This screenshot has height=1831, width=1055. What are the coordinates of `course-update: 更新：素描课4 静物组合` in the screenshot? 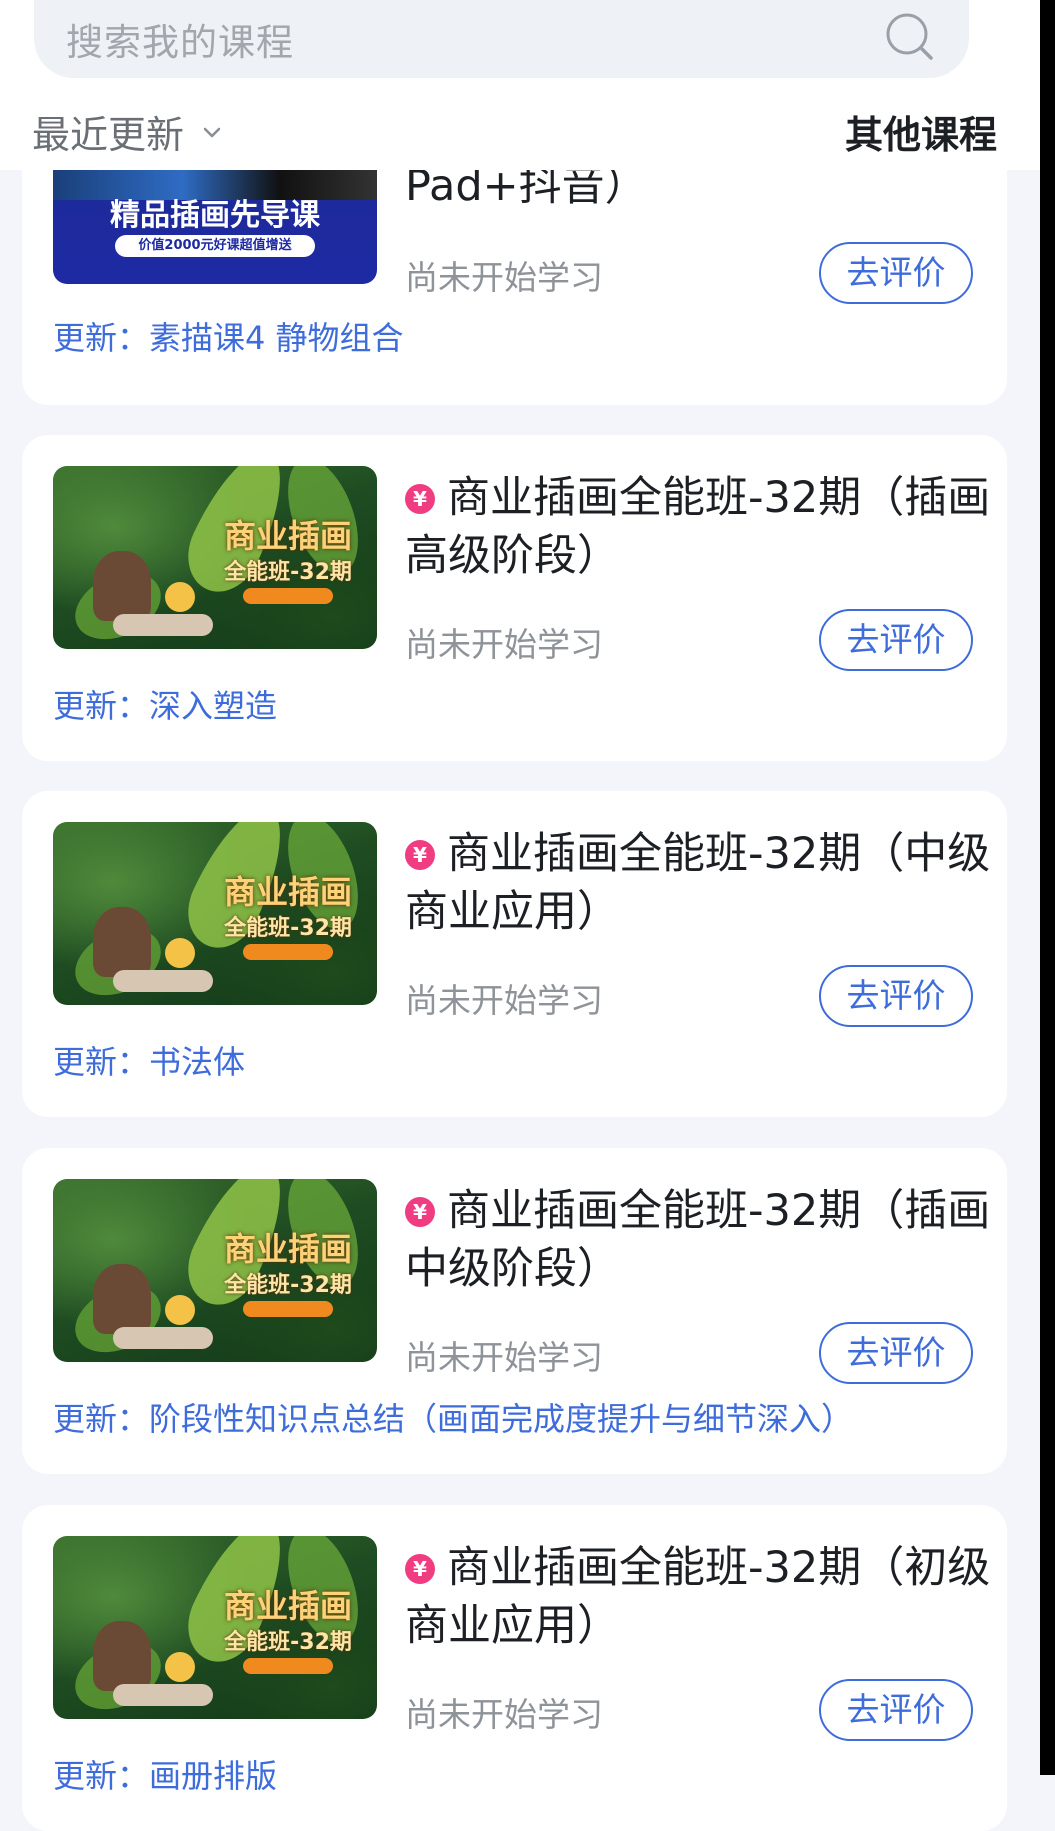 It's located at (228, 336).